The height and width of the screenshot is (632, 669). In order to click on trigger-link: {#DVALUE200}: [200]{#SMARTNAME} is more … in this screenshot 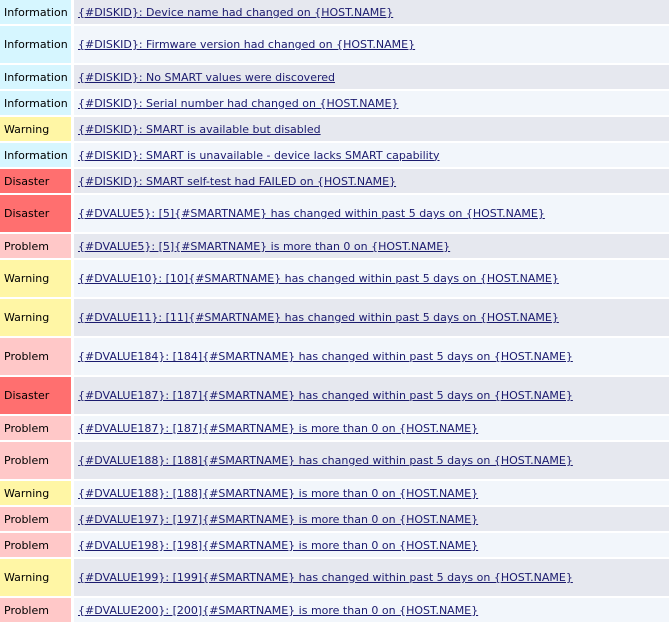, I will do `click(278, 610)`.